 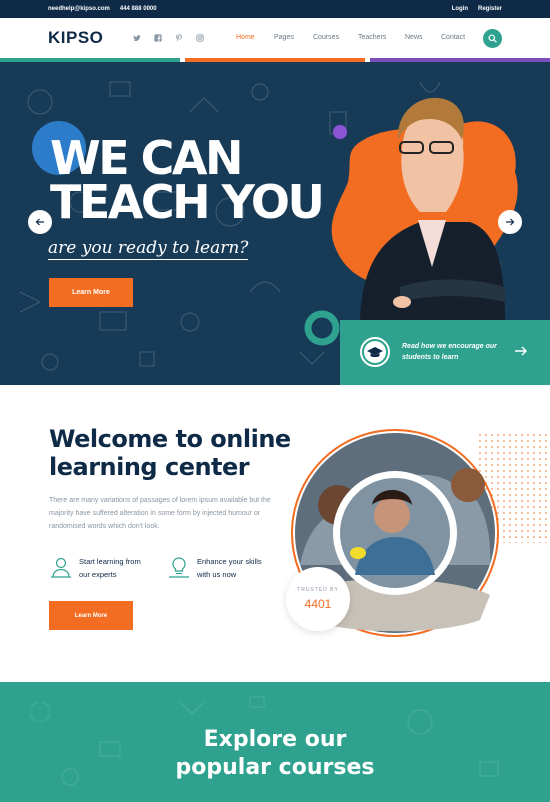 I want to click on feature-skills: Enhance your skills with us now, so click(x=214, y=568).